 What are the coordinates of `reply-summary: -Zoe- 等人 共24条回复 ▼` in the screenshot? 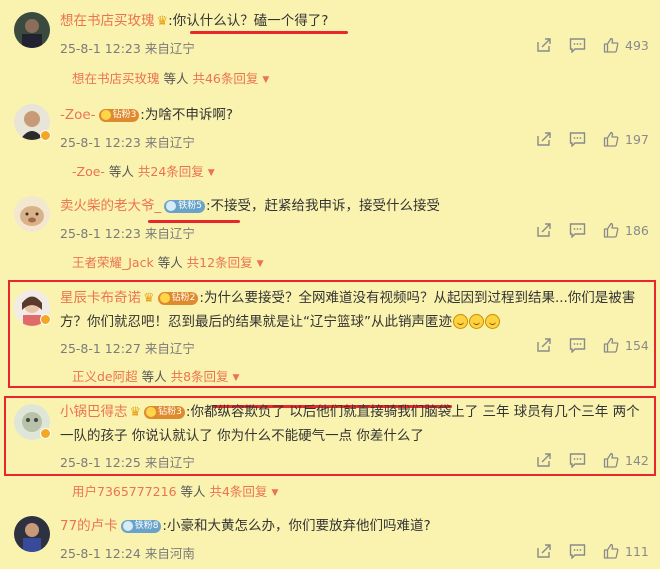 It's located at (143, 170).